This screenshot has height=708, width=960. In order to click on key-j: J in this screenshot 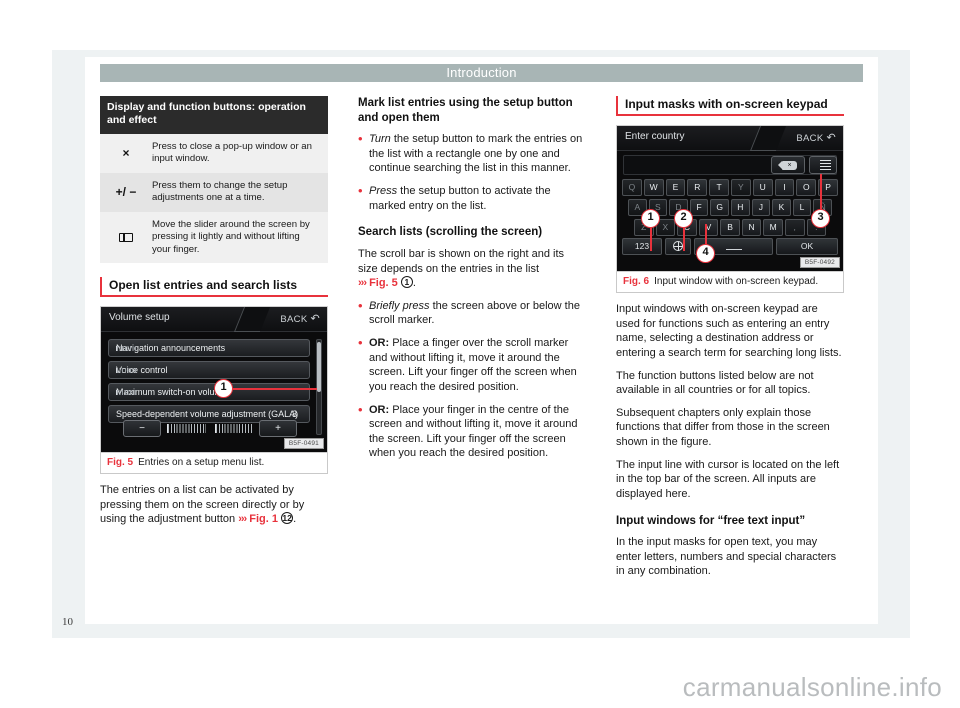, I will do `click(761, 207)`.